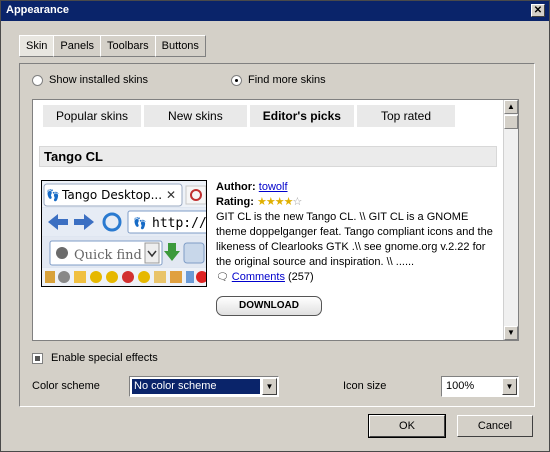 The width and height of the screenshot is (550, 452). I want to click on scroll-up-icon: ▲, so click(511, 107).